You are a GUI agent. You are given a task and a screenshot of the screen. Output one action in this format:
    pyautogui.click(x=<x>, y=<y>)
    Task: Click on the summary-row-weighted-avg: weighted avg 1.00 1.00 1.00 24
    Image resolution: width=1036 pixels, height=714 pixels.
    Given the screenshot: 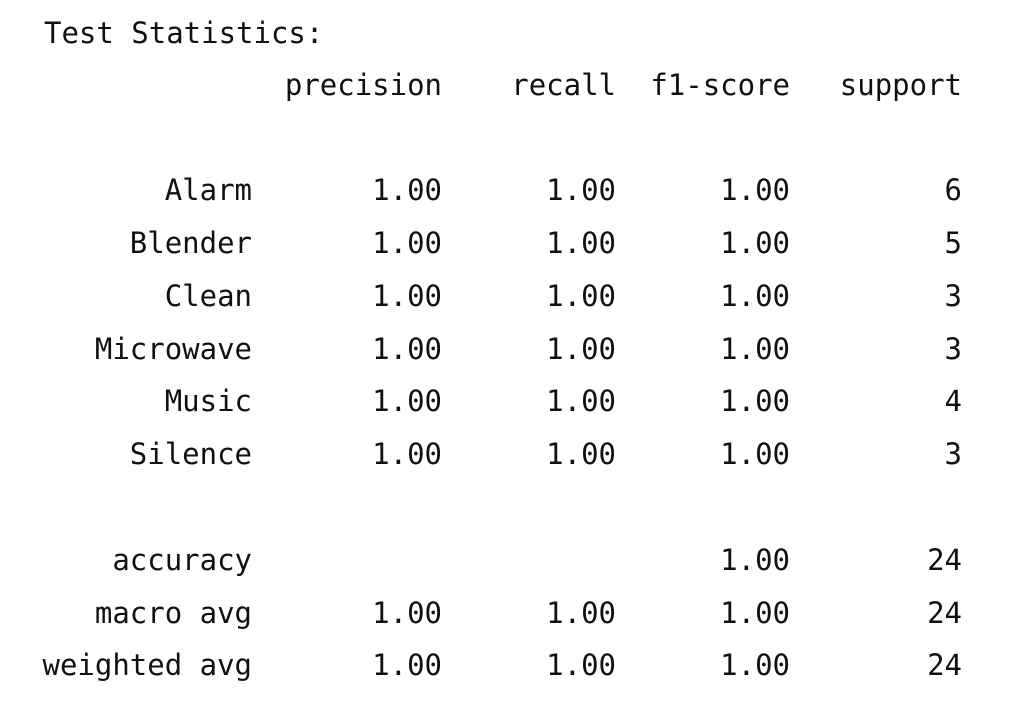 What is the action you would take?
    pyautogui.click(x=518, y=665)
    